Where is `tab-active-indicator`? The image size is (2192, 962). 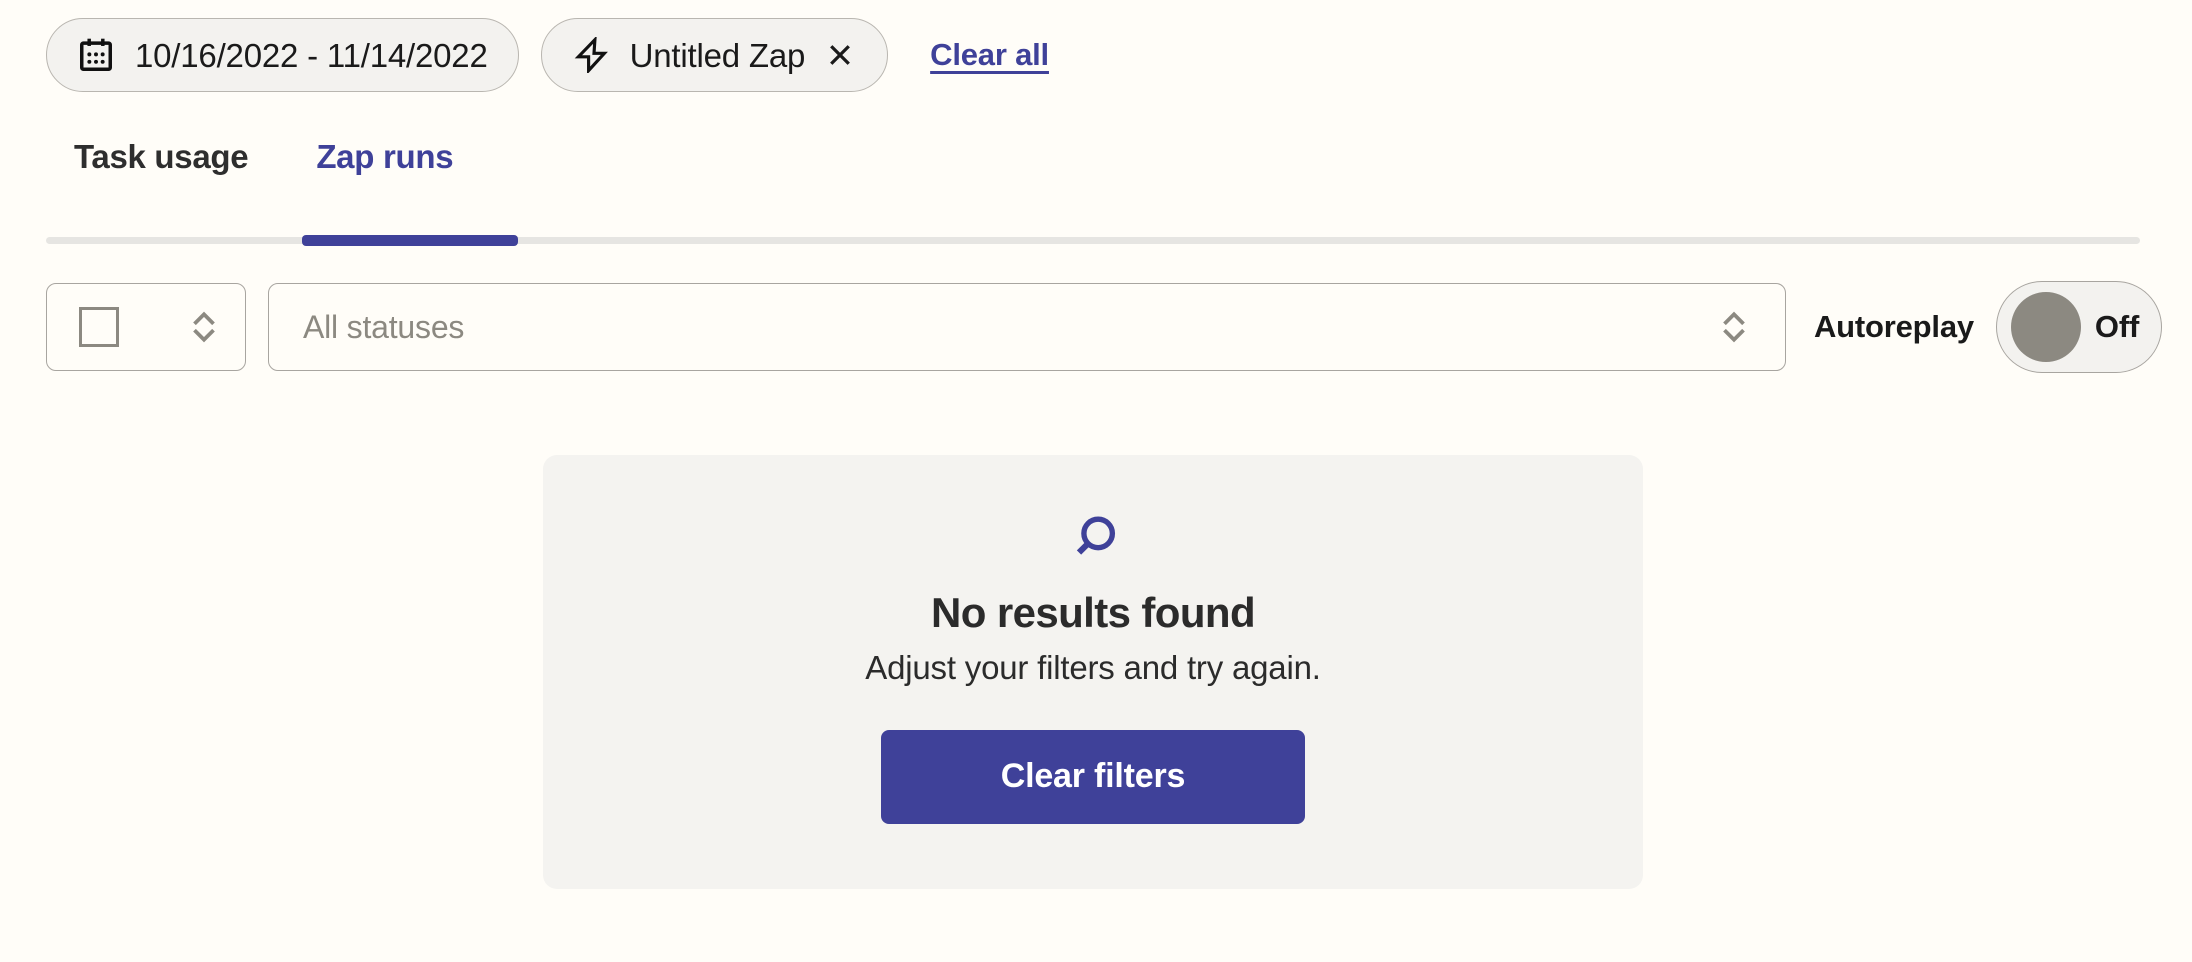
tab-active-indicator is located at coordinates (410, 240).